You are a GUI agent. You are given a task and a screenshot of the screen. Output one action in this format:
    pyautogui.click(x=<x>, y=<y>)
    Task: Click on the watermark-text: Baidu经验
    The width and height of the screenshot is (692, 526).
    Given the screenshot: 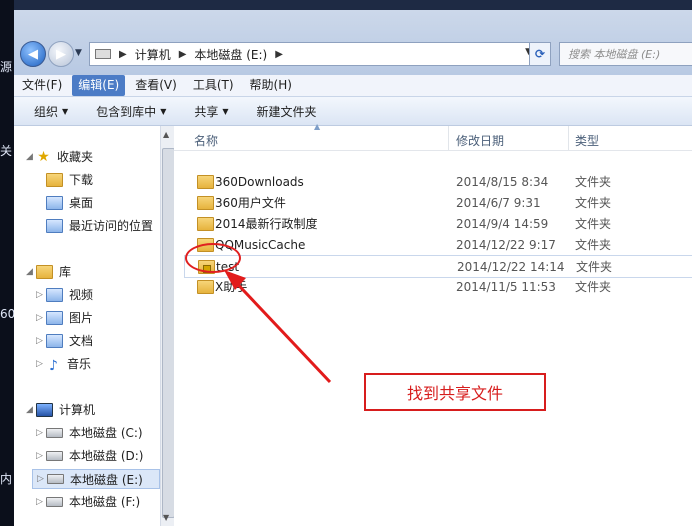 What is the action you would take?
    pyautogui.click(x=650, y=498)
    